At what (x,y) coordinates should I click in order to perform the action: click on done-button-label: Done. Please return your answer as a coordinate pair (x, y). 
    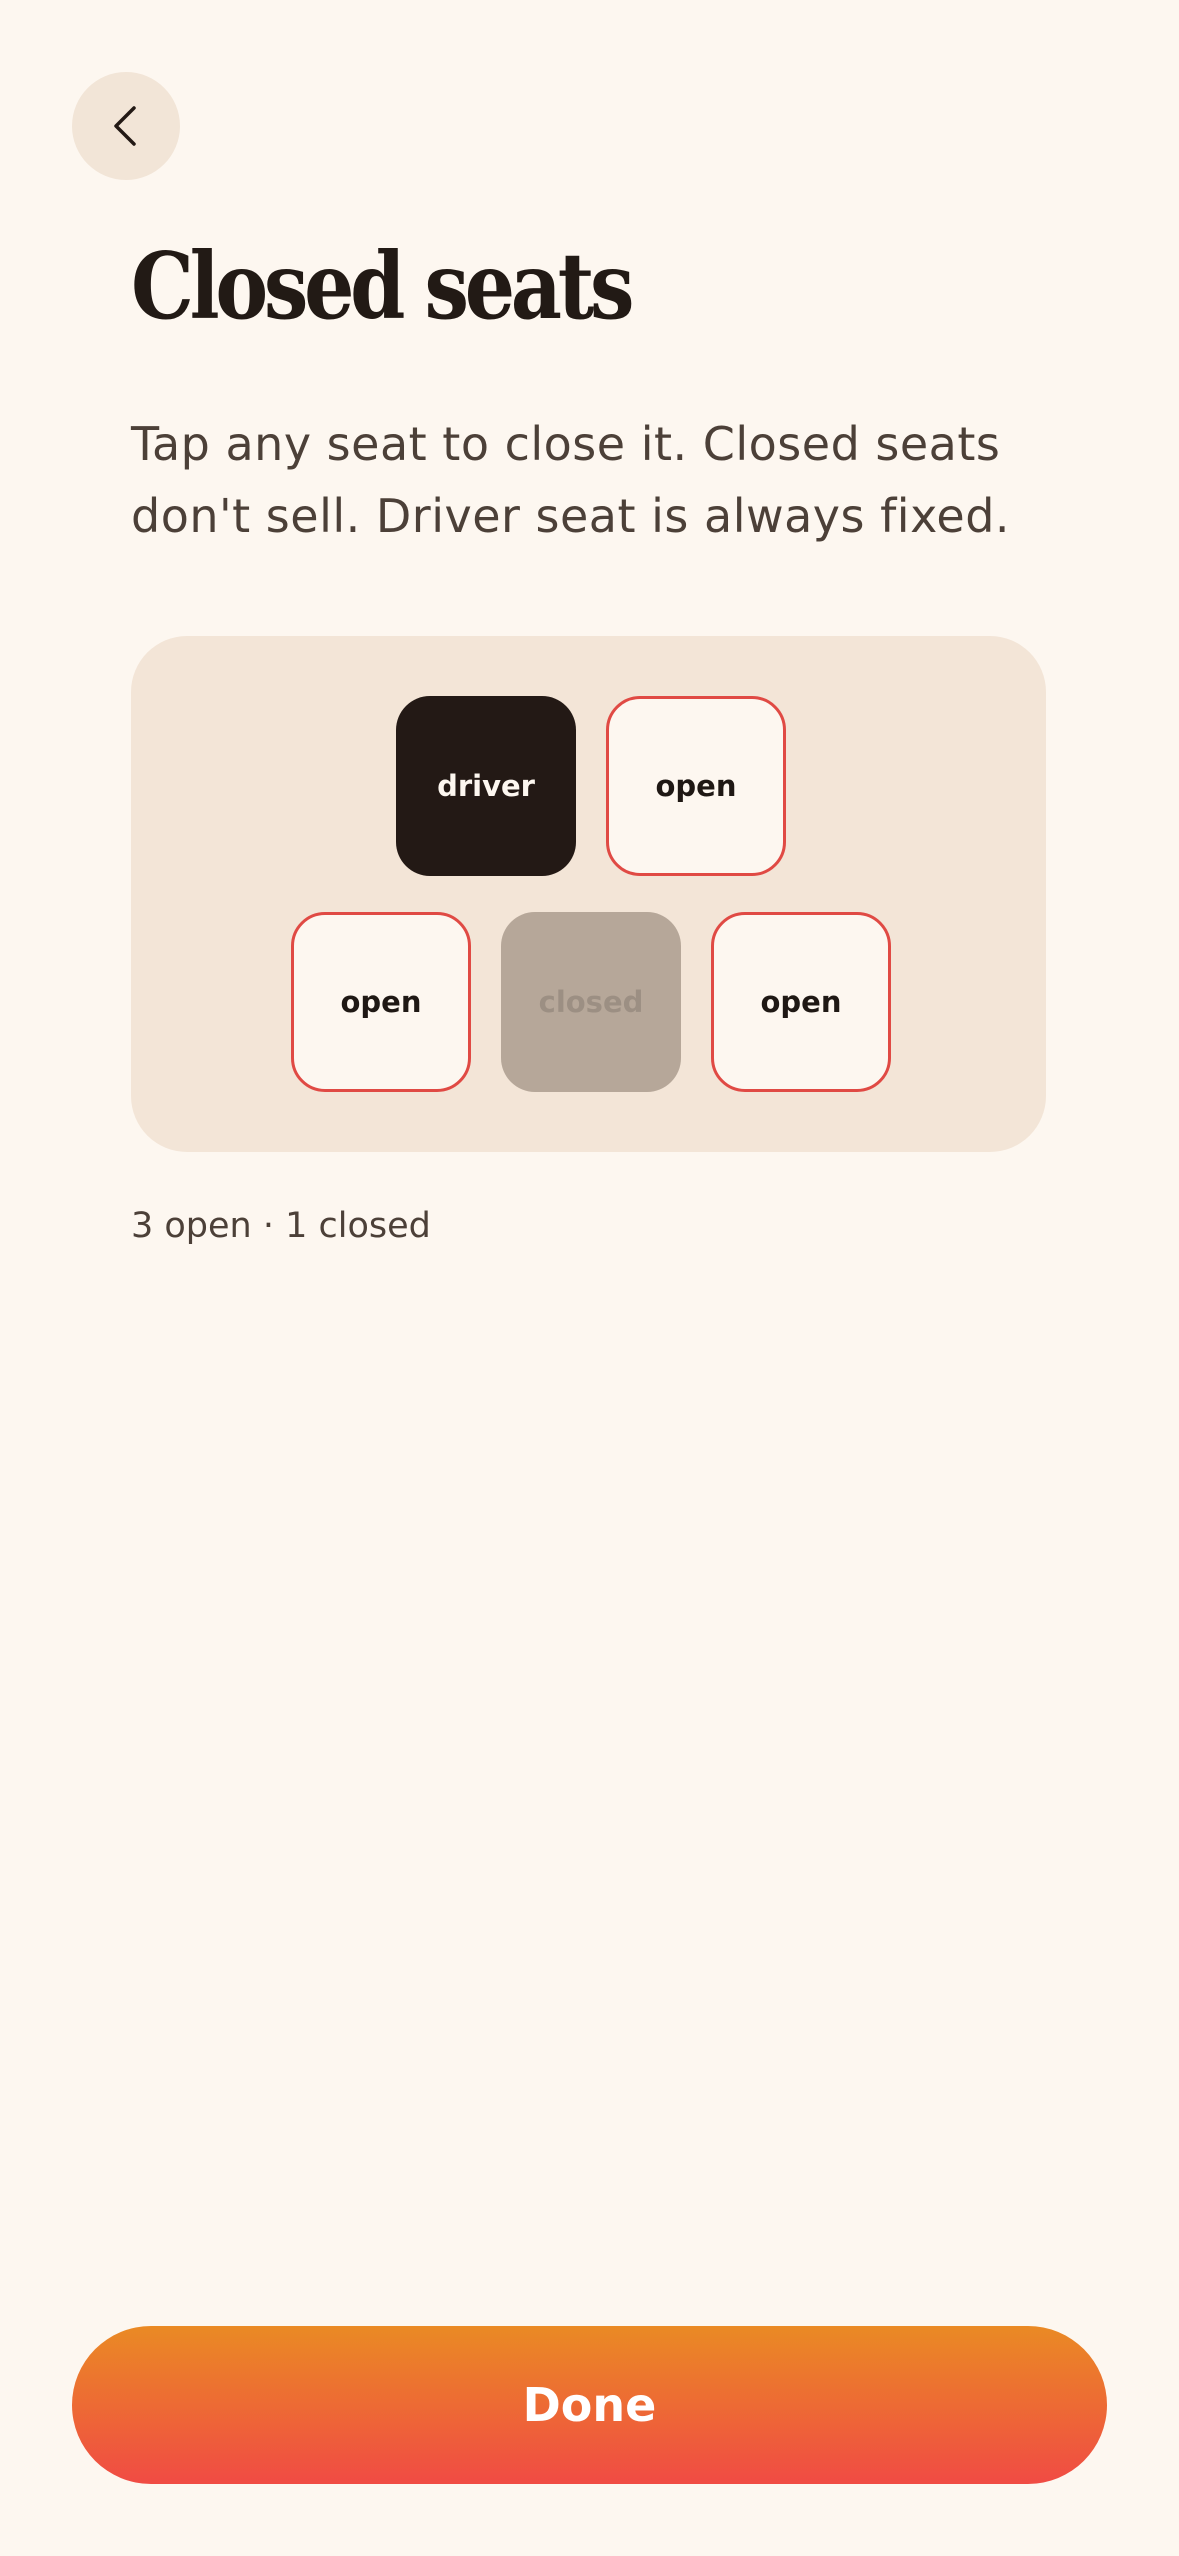
    Looking at the image, I should click on (589, 2405).